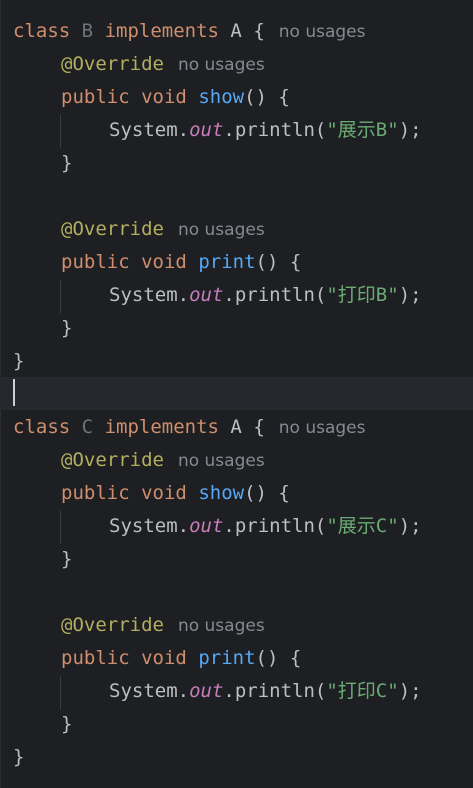  I want to click on class-name-b: B, so click(87, 31).